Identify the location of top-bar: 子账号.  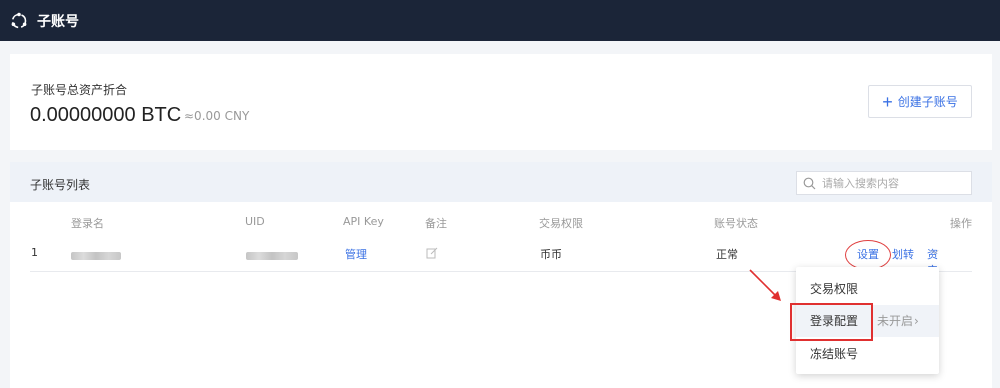
(500, 20).